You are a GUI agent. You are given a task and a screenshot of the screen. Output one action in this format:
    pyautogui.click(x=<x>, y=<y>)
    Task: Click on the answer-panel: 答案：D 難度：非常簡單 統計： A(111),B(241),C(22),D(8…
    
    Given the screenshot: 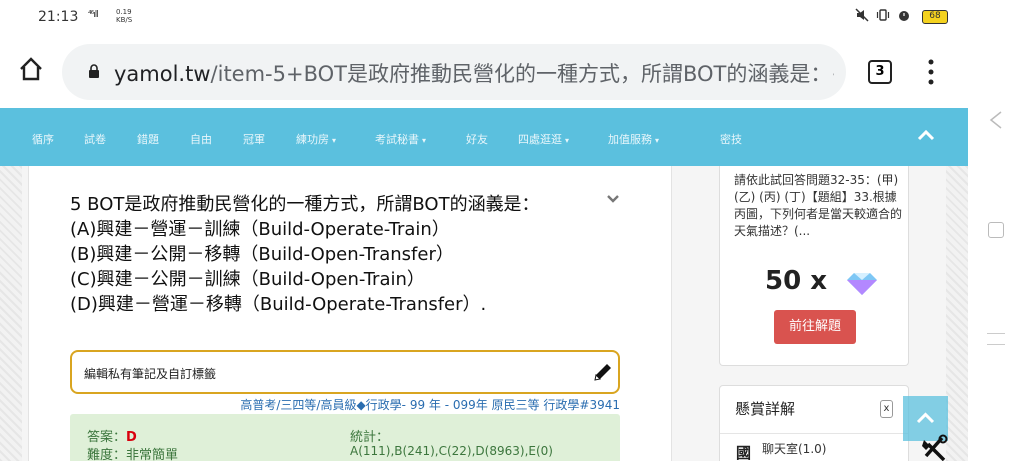 What is the action you would take?
    pyautogui.click(x=345, y=437)
    